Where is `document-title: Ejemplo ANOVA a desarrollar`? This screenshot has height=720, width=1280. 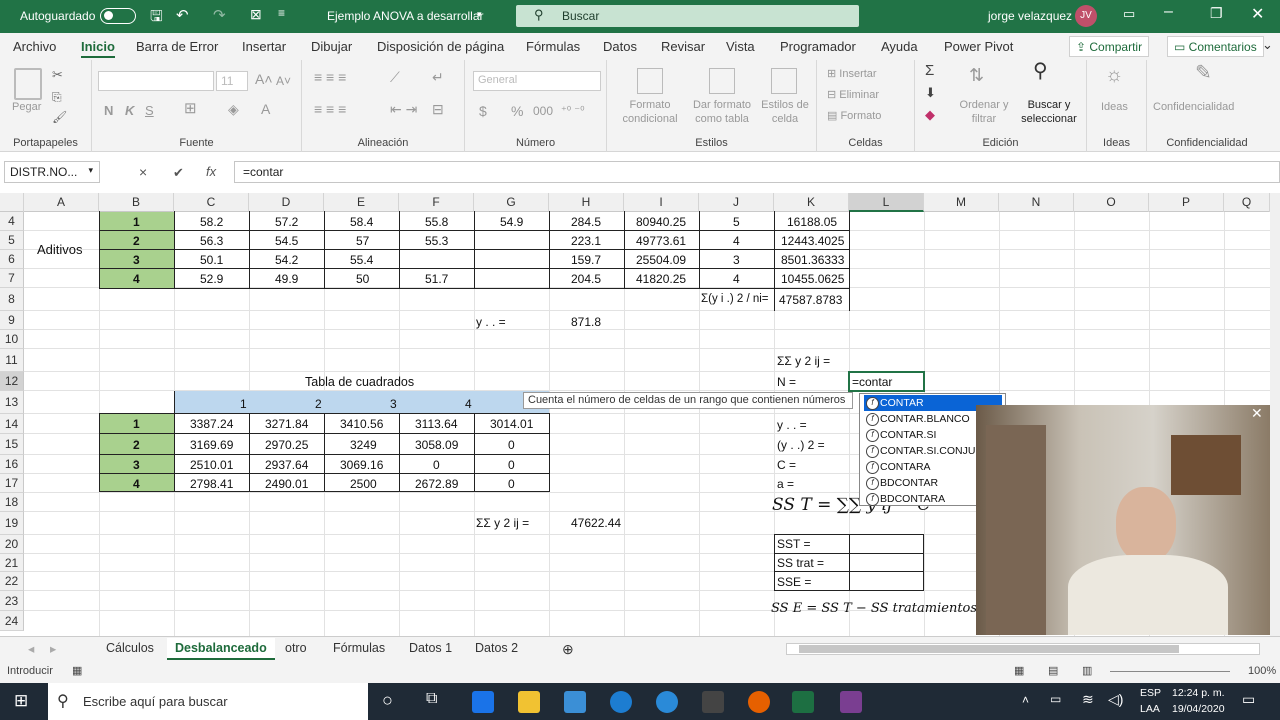
document-title: Ejemplo ANOVA a desarrollar is located at coordinates (405, 16).